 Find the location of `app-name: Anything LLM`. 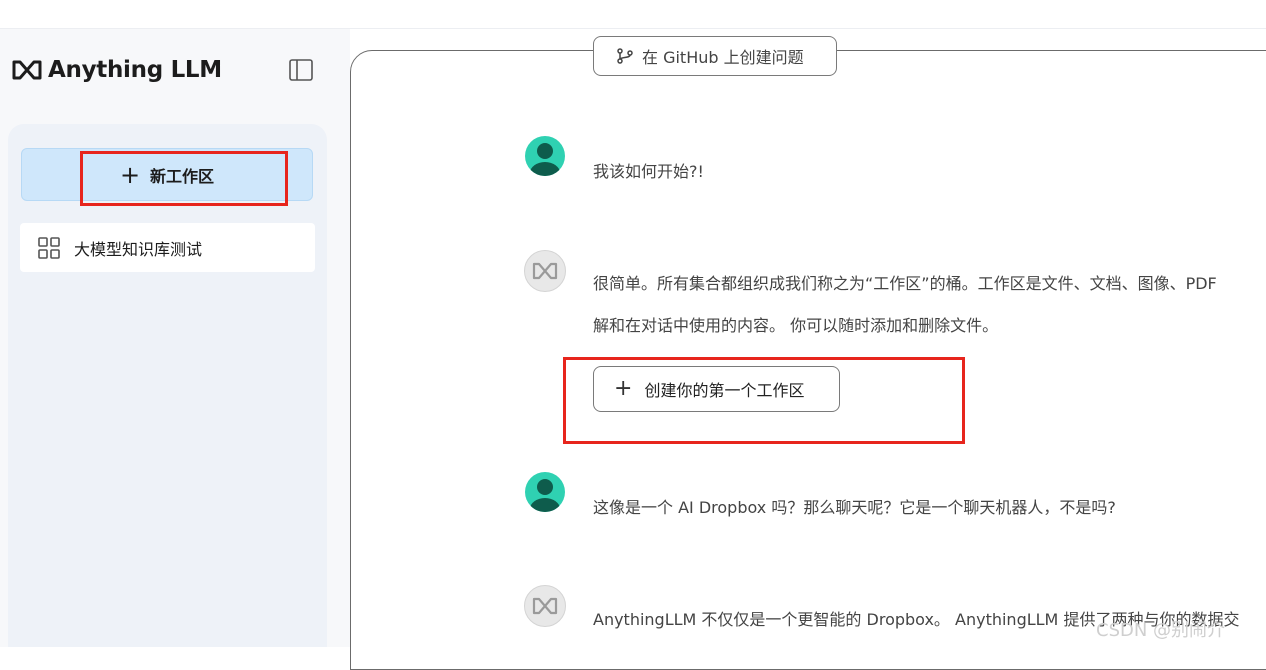

app-name: Anything LLM is located at coordinates (135, 70).